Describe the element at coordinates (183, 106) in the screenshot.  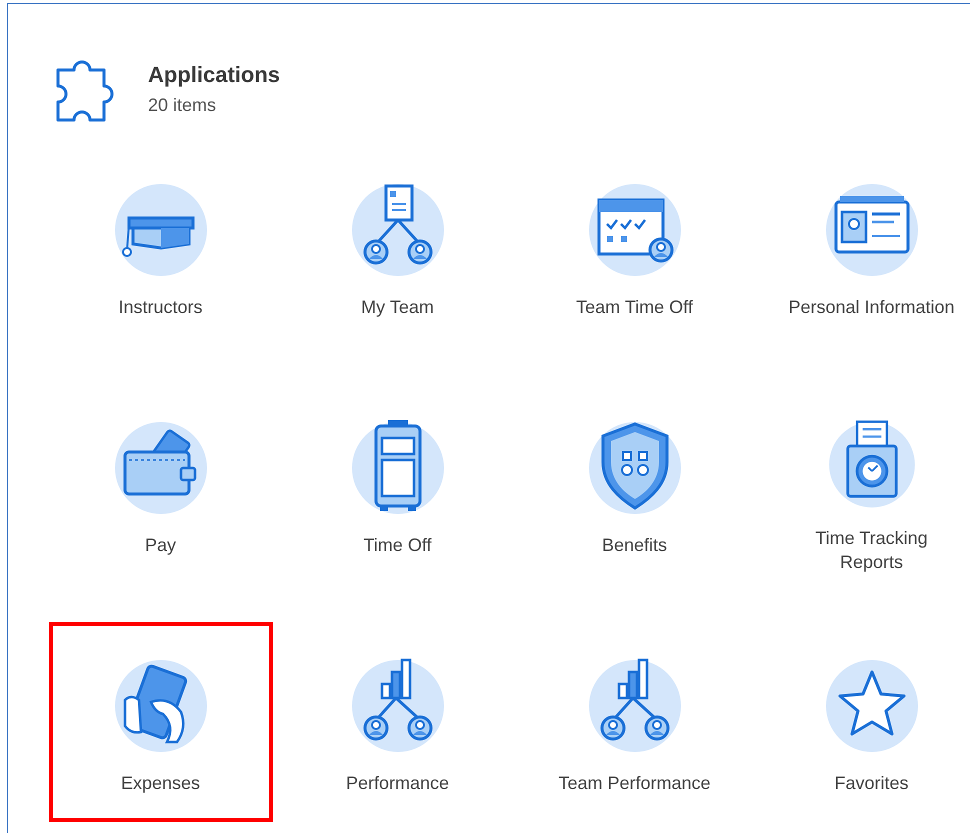
I see `item-count: 20 items` at that location.